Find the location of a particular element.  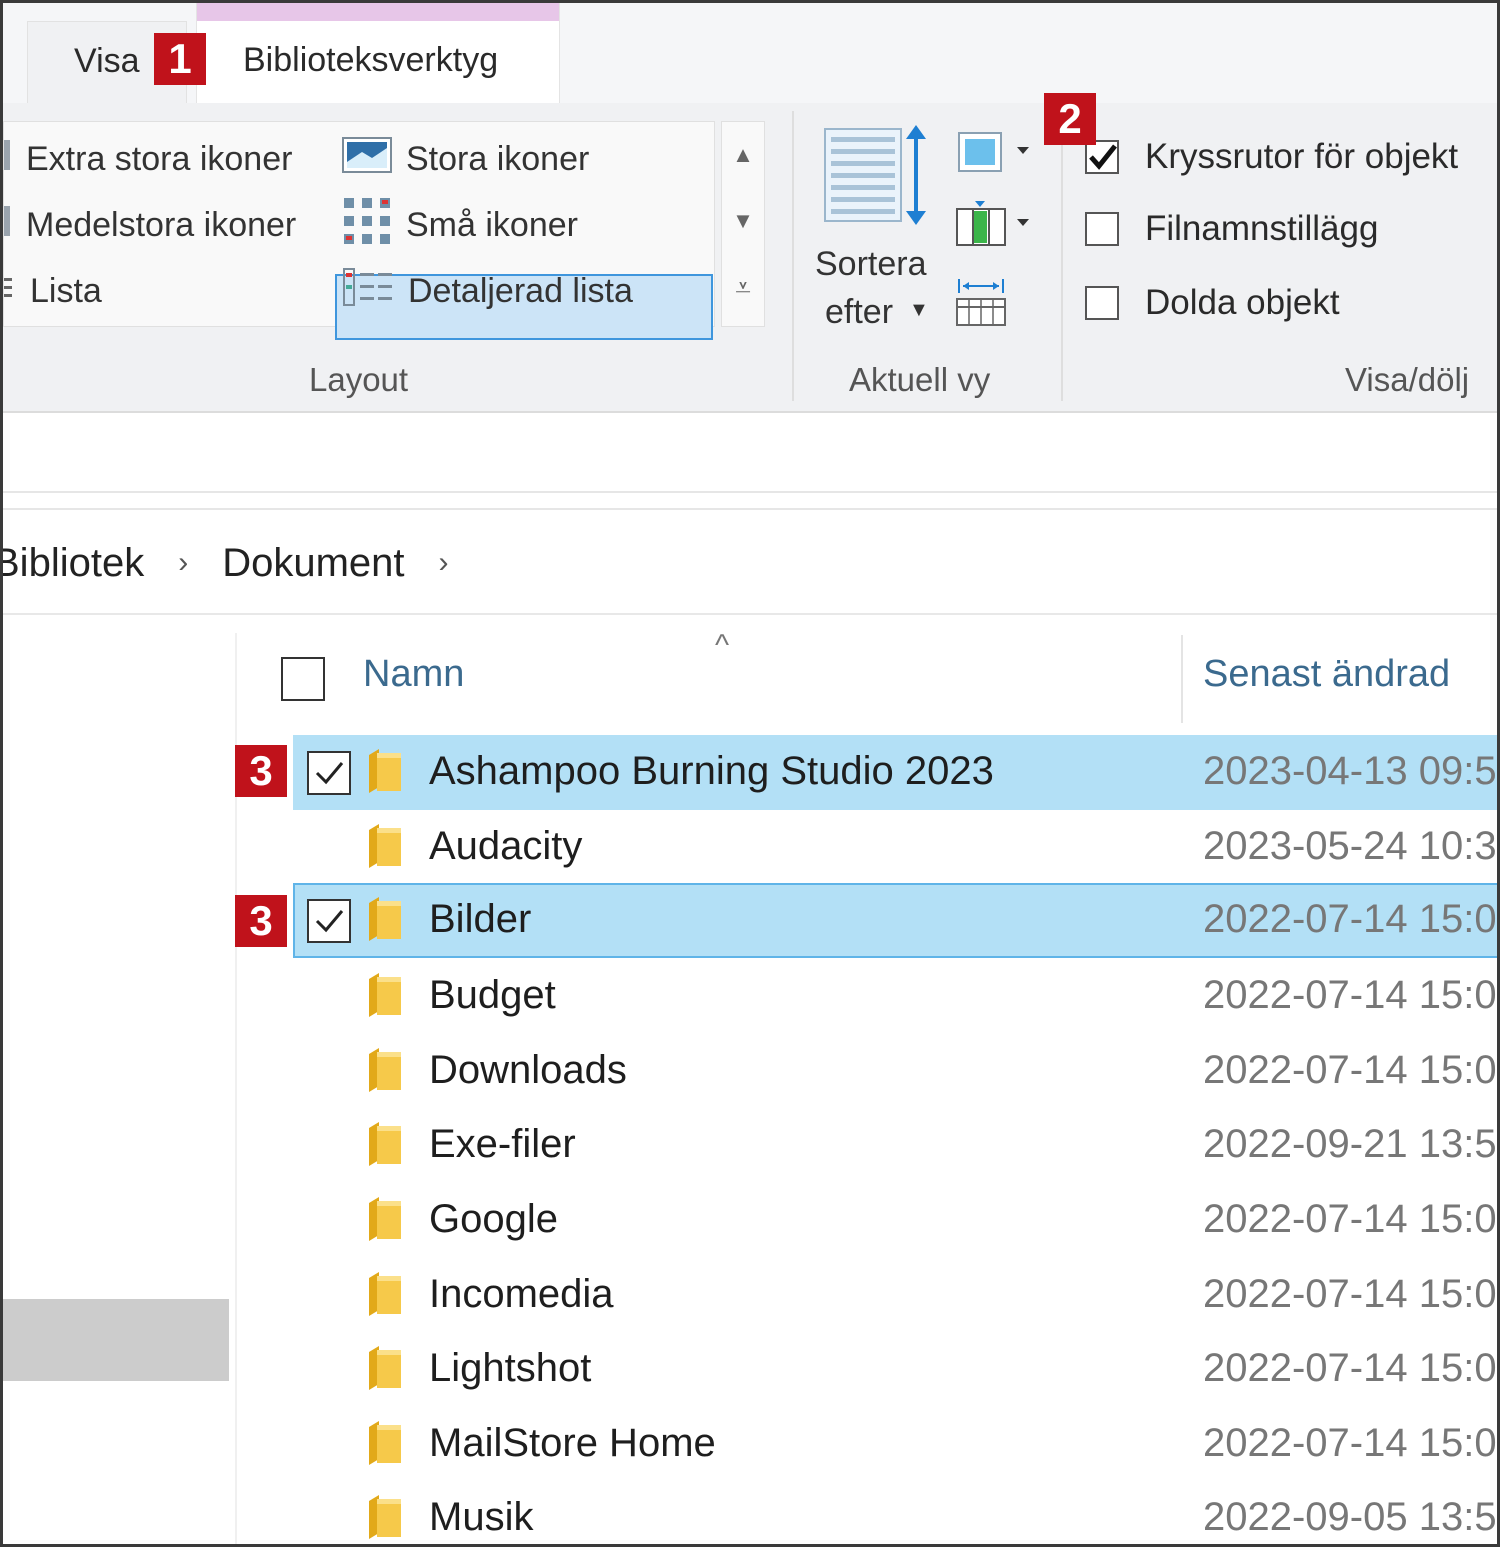

file-row: Incomedia 2022-07-14 15:0 is located at coordinates (895, 1295).